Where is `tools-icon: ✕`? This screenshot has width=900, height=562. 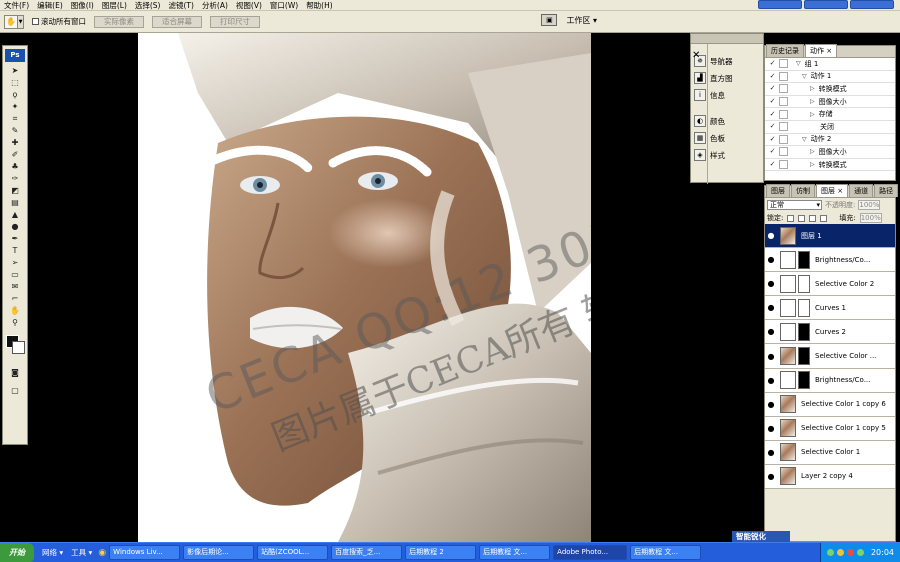
tools-icon: ✕ is located at coordinates (696, 55).